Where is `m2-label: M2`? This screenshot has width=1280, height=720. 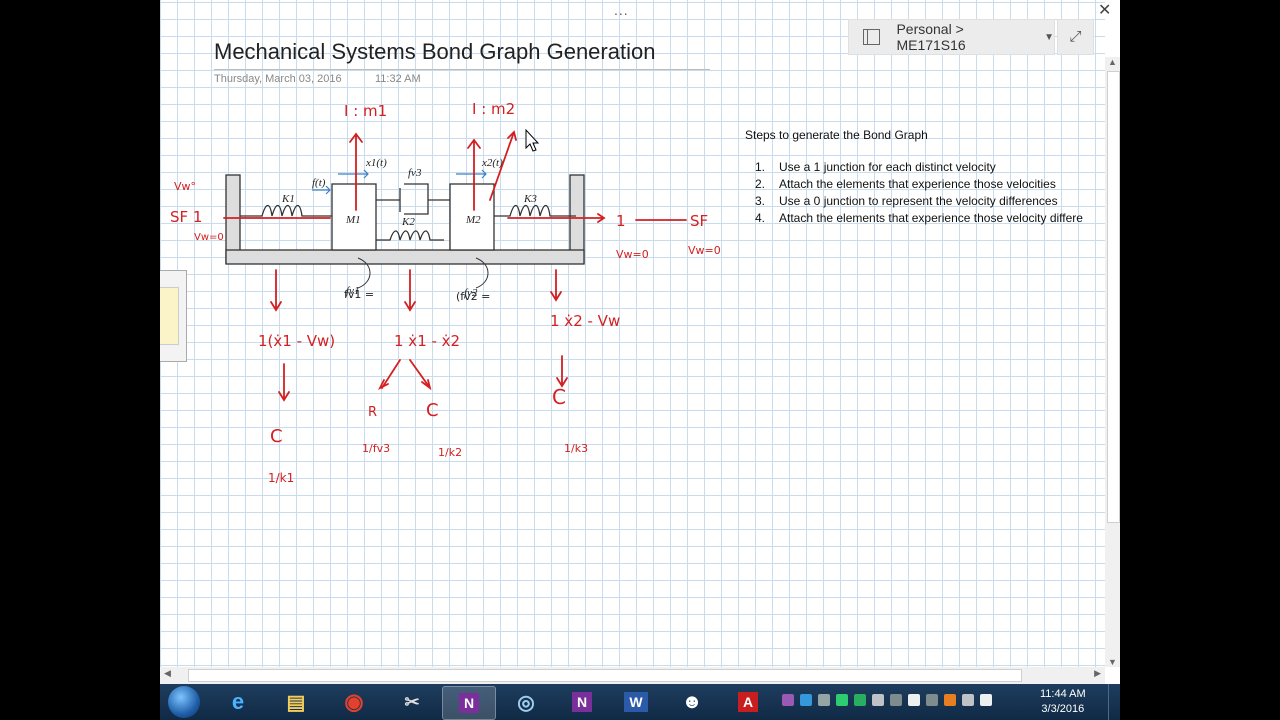
m2-label: M2 is located at coordinates (473, 220).